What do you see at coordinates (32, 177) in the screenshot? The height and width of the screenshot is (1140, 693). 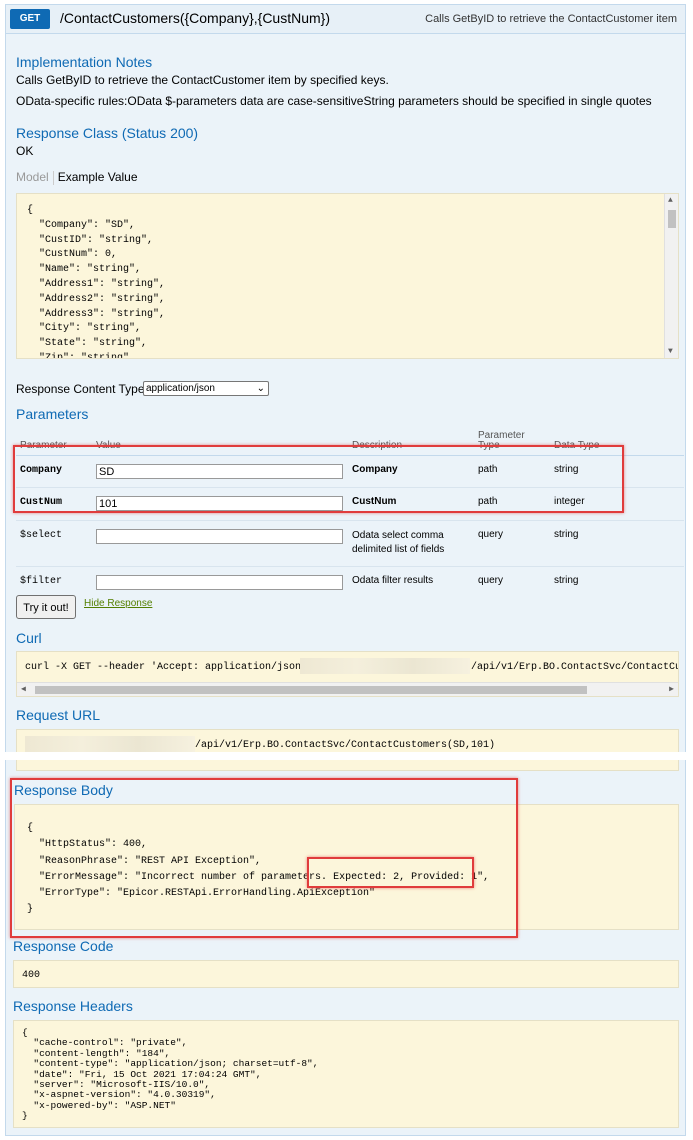 I see `tab-model: Model` at bounding box center [32, 177].